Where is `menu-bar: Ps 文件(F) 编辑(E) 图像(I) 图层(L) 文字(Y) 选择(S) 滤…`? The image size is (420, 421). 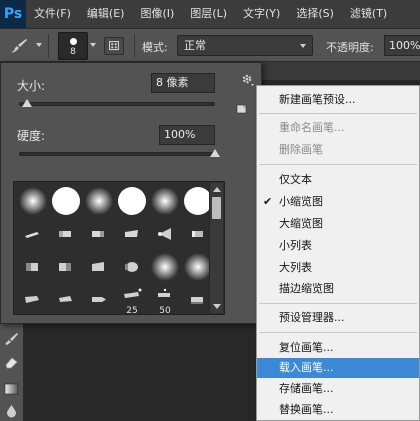 menu-bar: Ps 文件(F) 编辑(E) 图像(I) 图层(L) 文字(Y) 选择(S) 滤… is located at coordinates (210, 14).